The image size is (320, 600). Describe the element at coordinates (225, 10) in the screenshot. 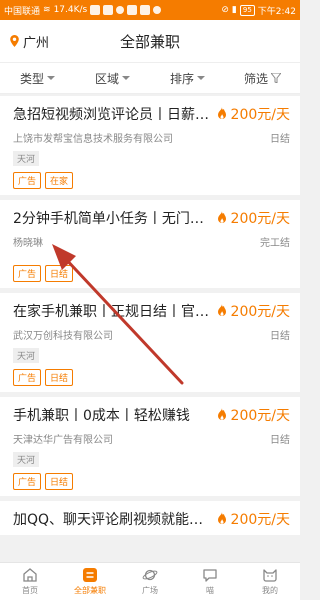

I see `mute-icon: ⊘` at that location.